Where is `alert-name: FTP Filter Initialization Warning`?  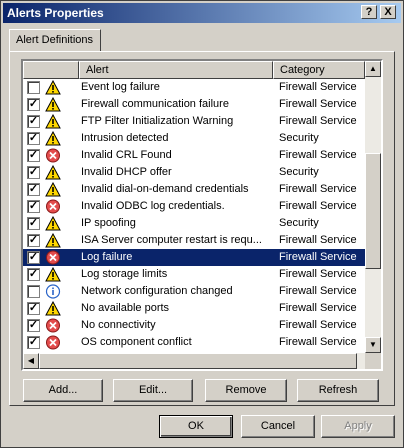
alert-name: FTP Filter Initialization Warning is located at coordinates (157, 121).